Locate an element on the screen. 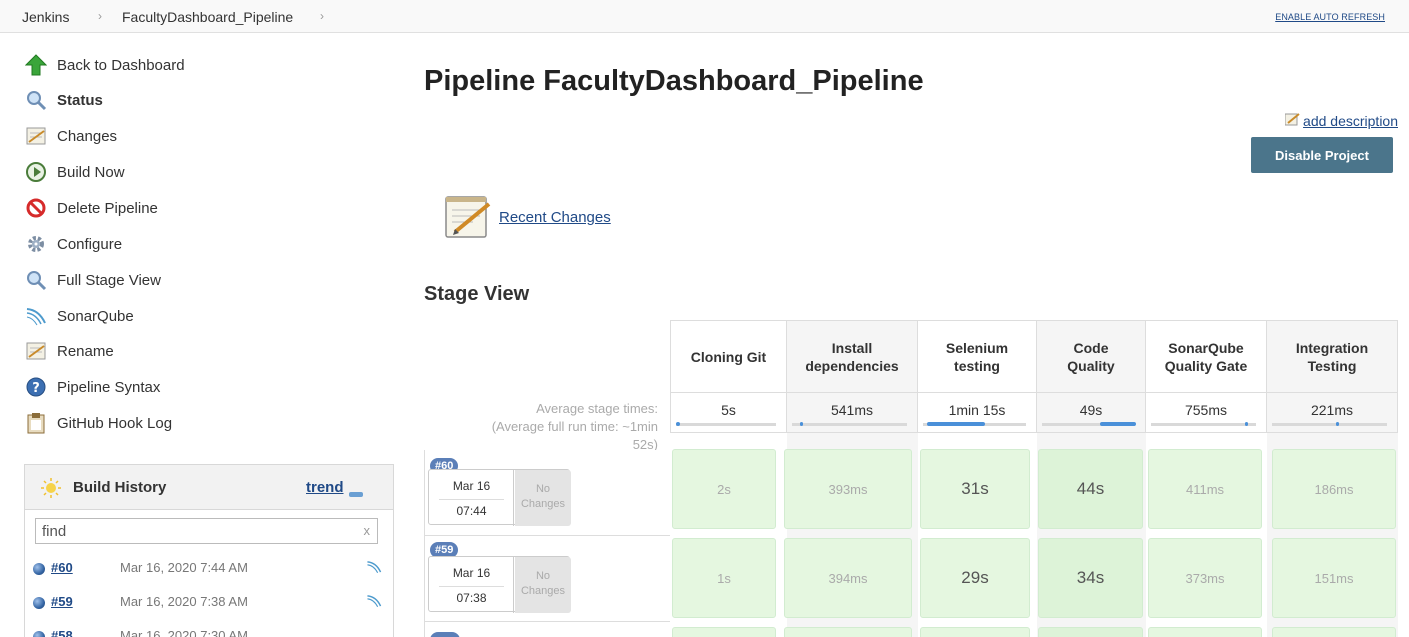 The image size is (1409, 637). trend-bar-icon is located at coordinates (356, 493).